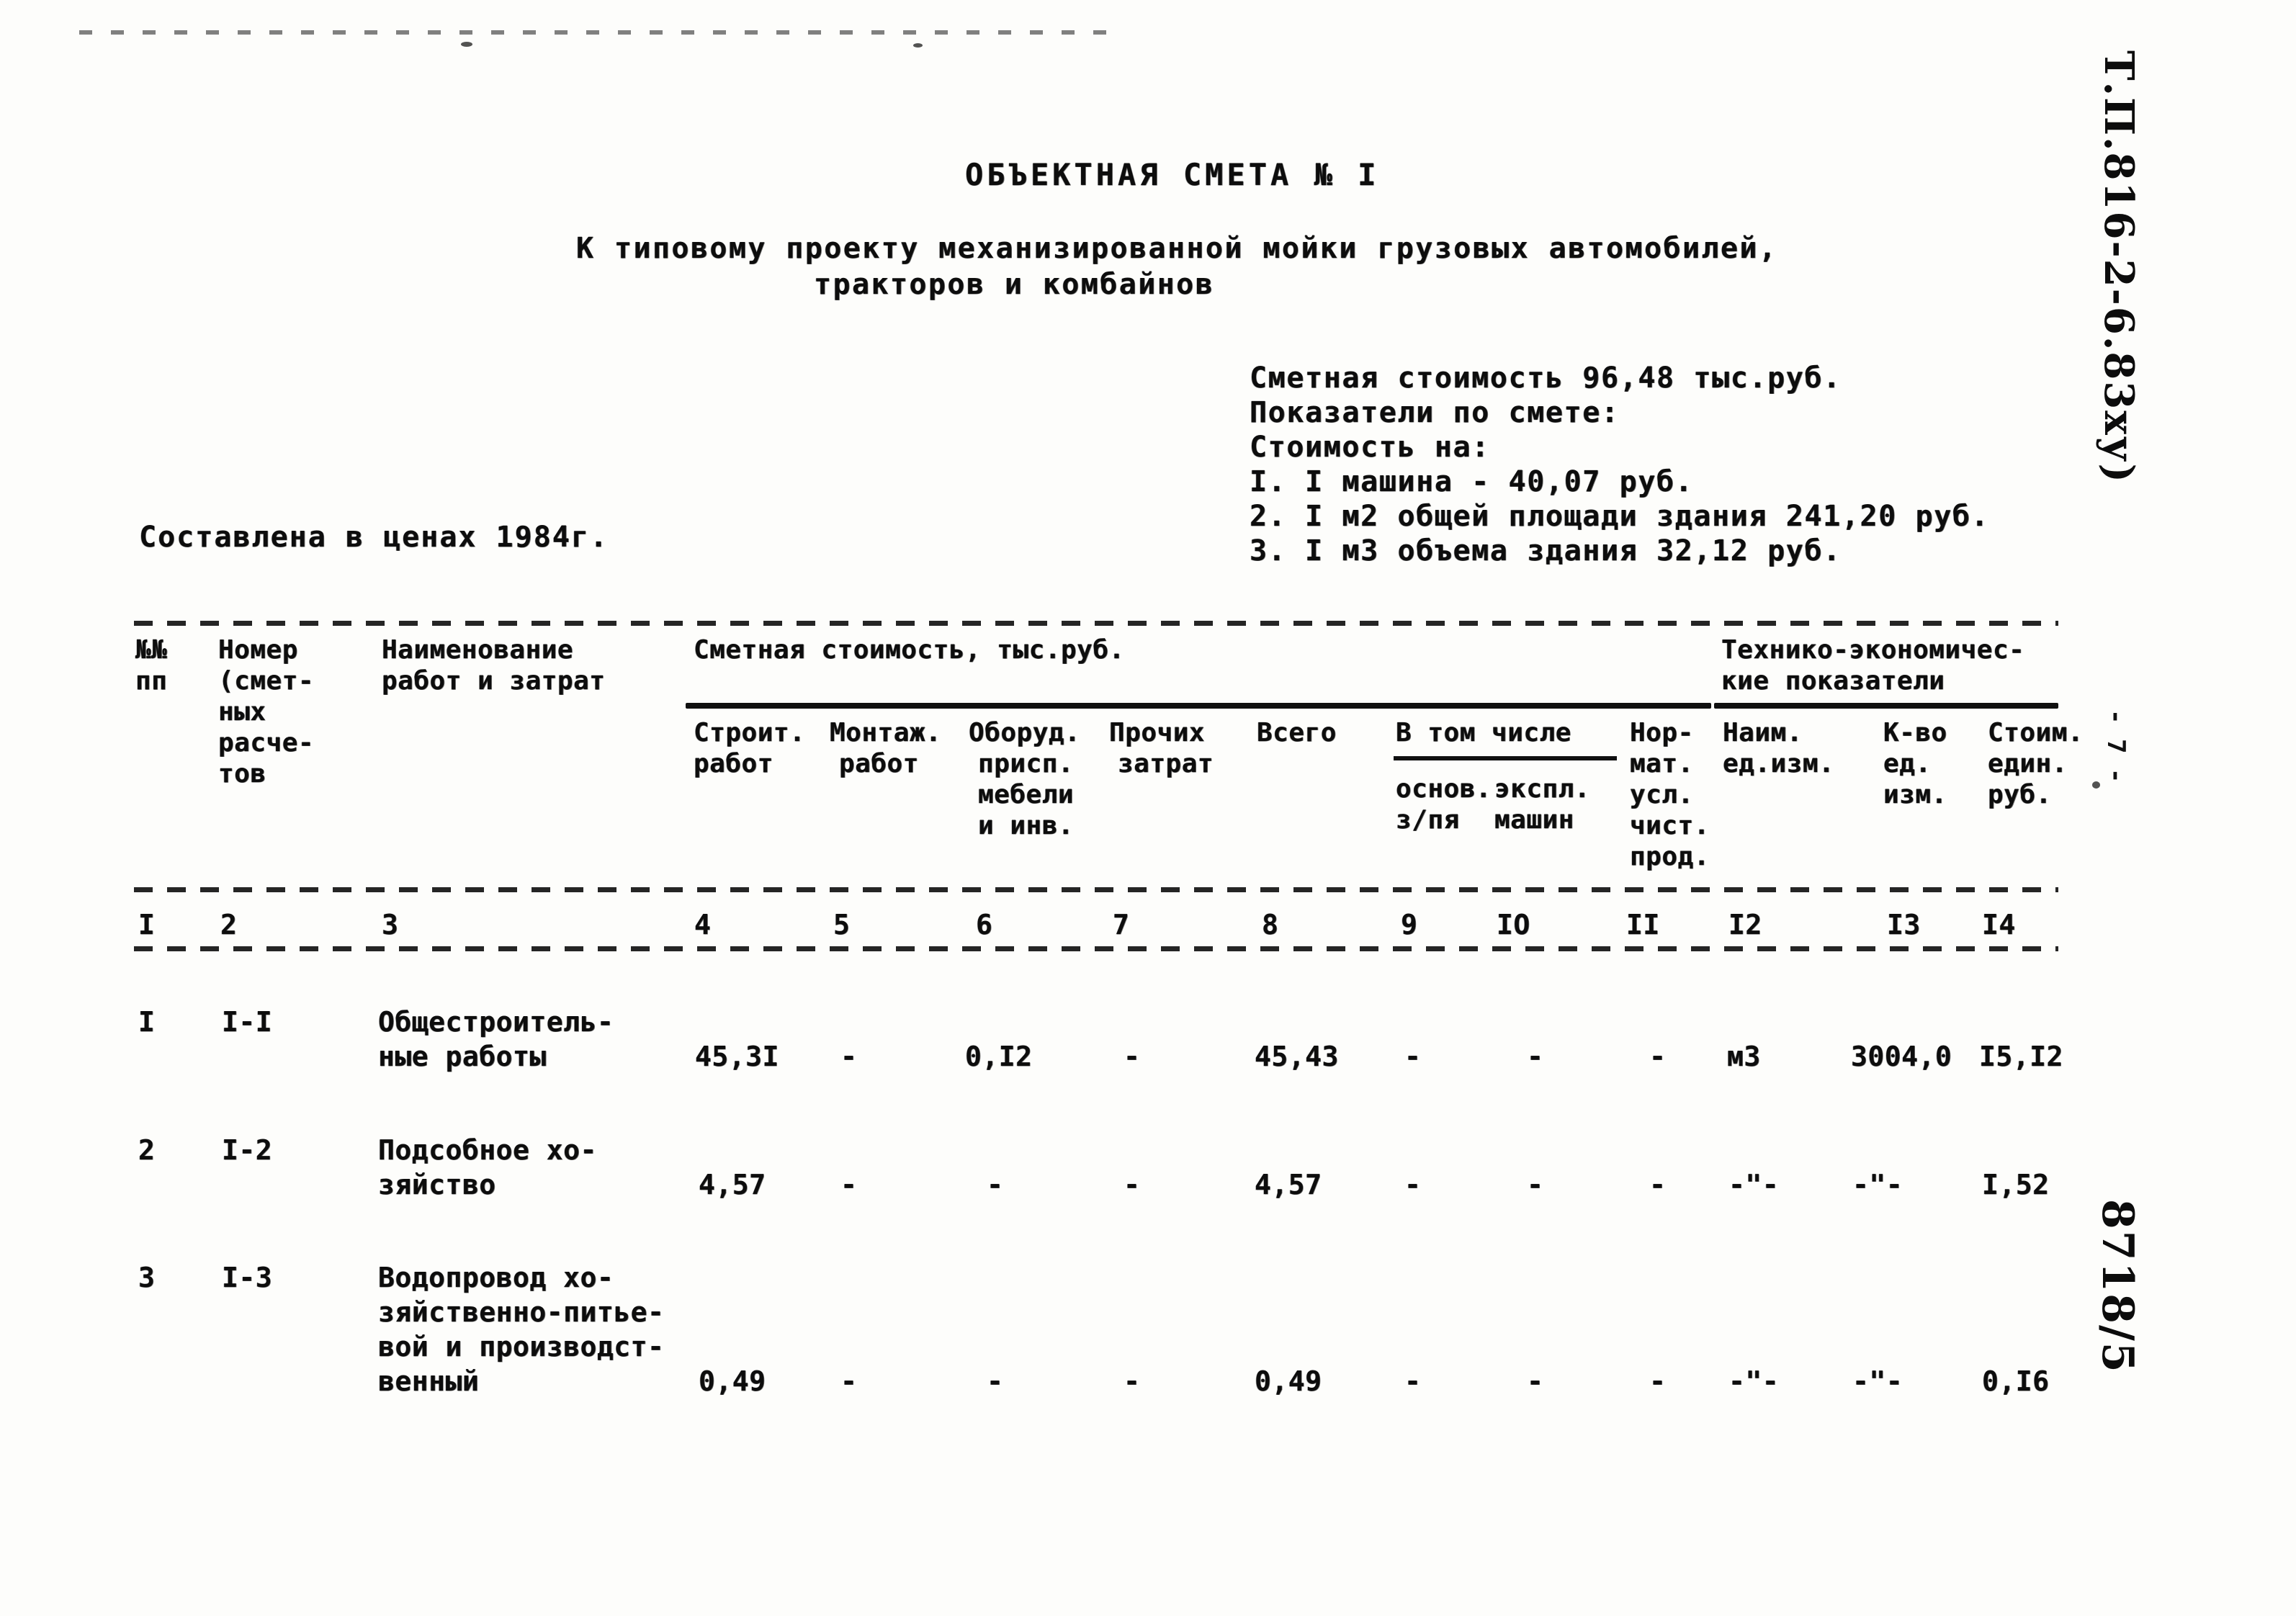  What do you see at coordinates (1999, 925) in the screenshot?
I see `column-number-14: I4` at bounding box center [1999, 925].